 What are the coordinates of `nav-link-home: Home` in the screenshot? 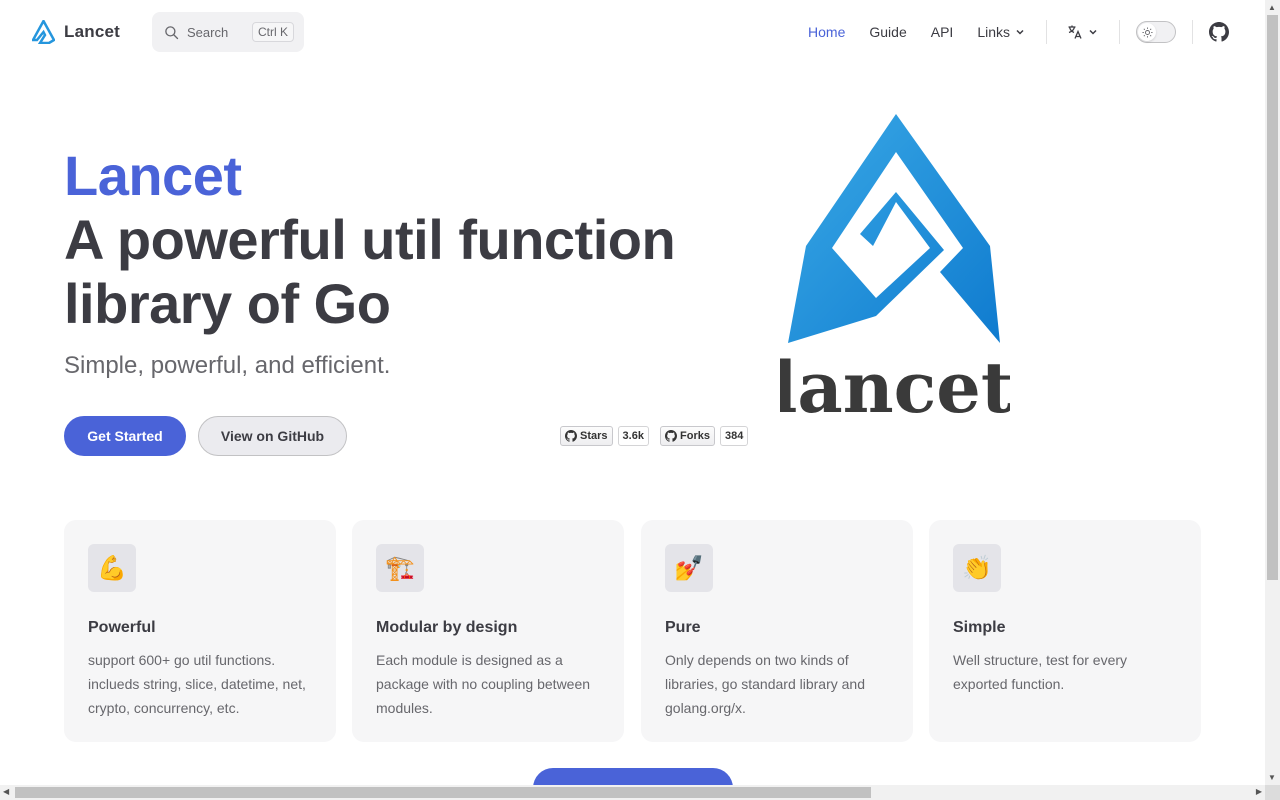 It's located at (826, 32).